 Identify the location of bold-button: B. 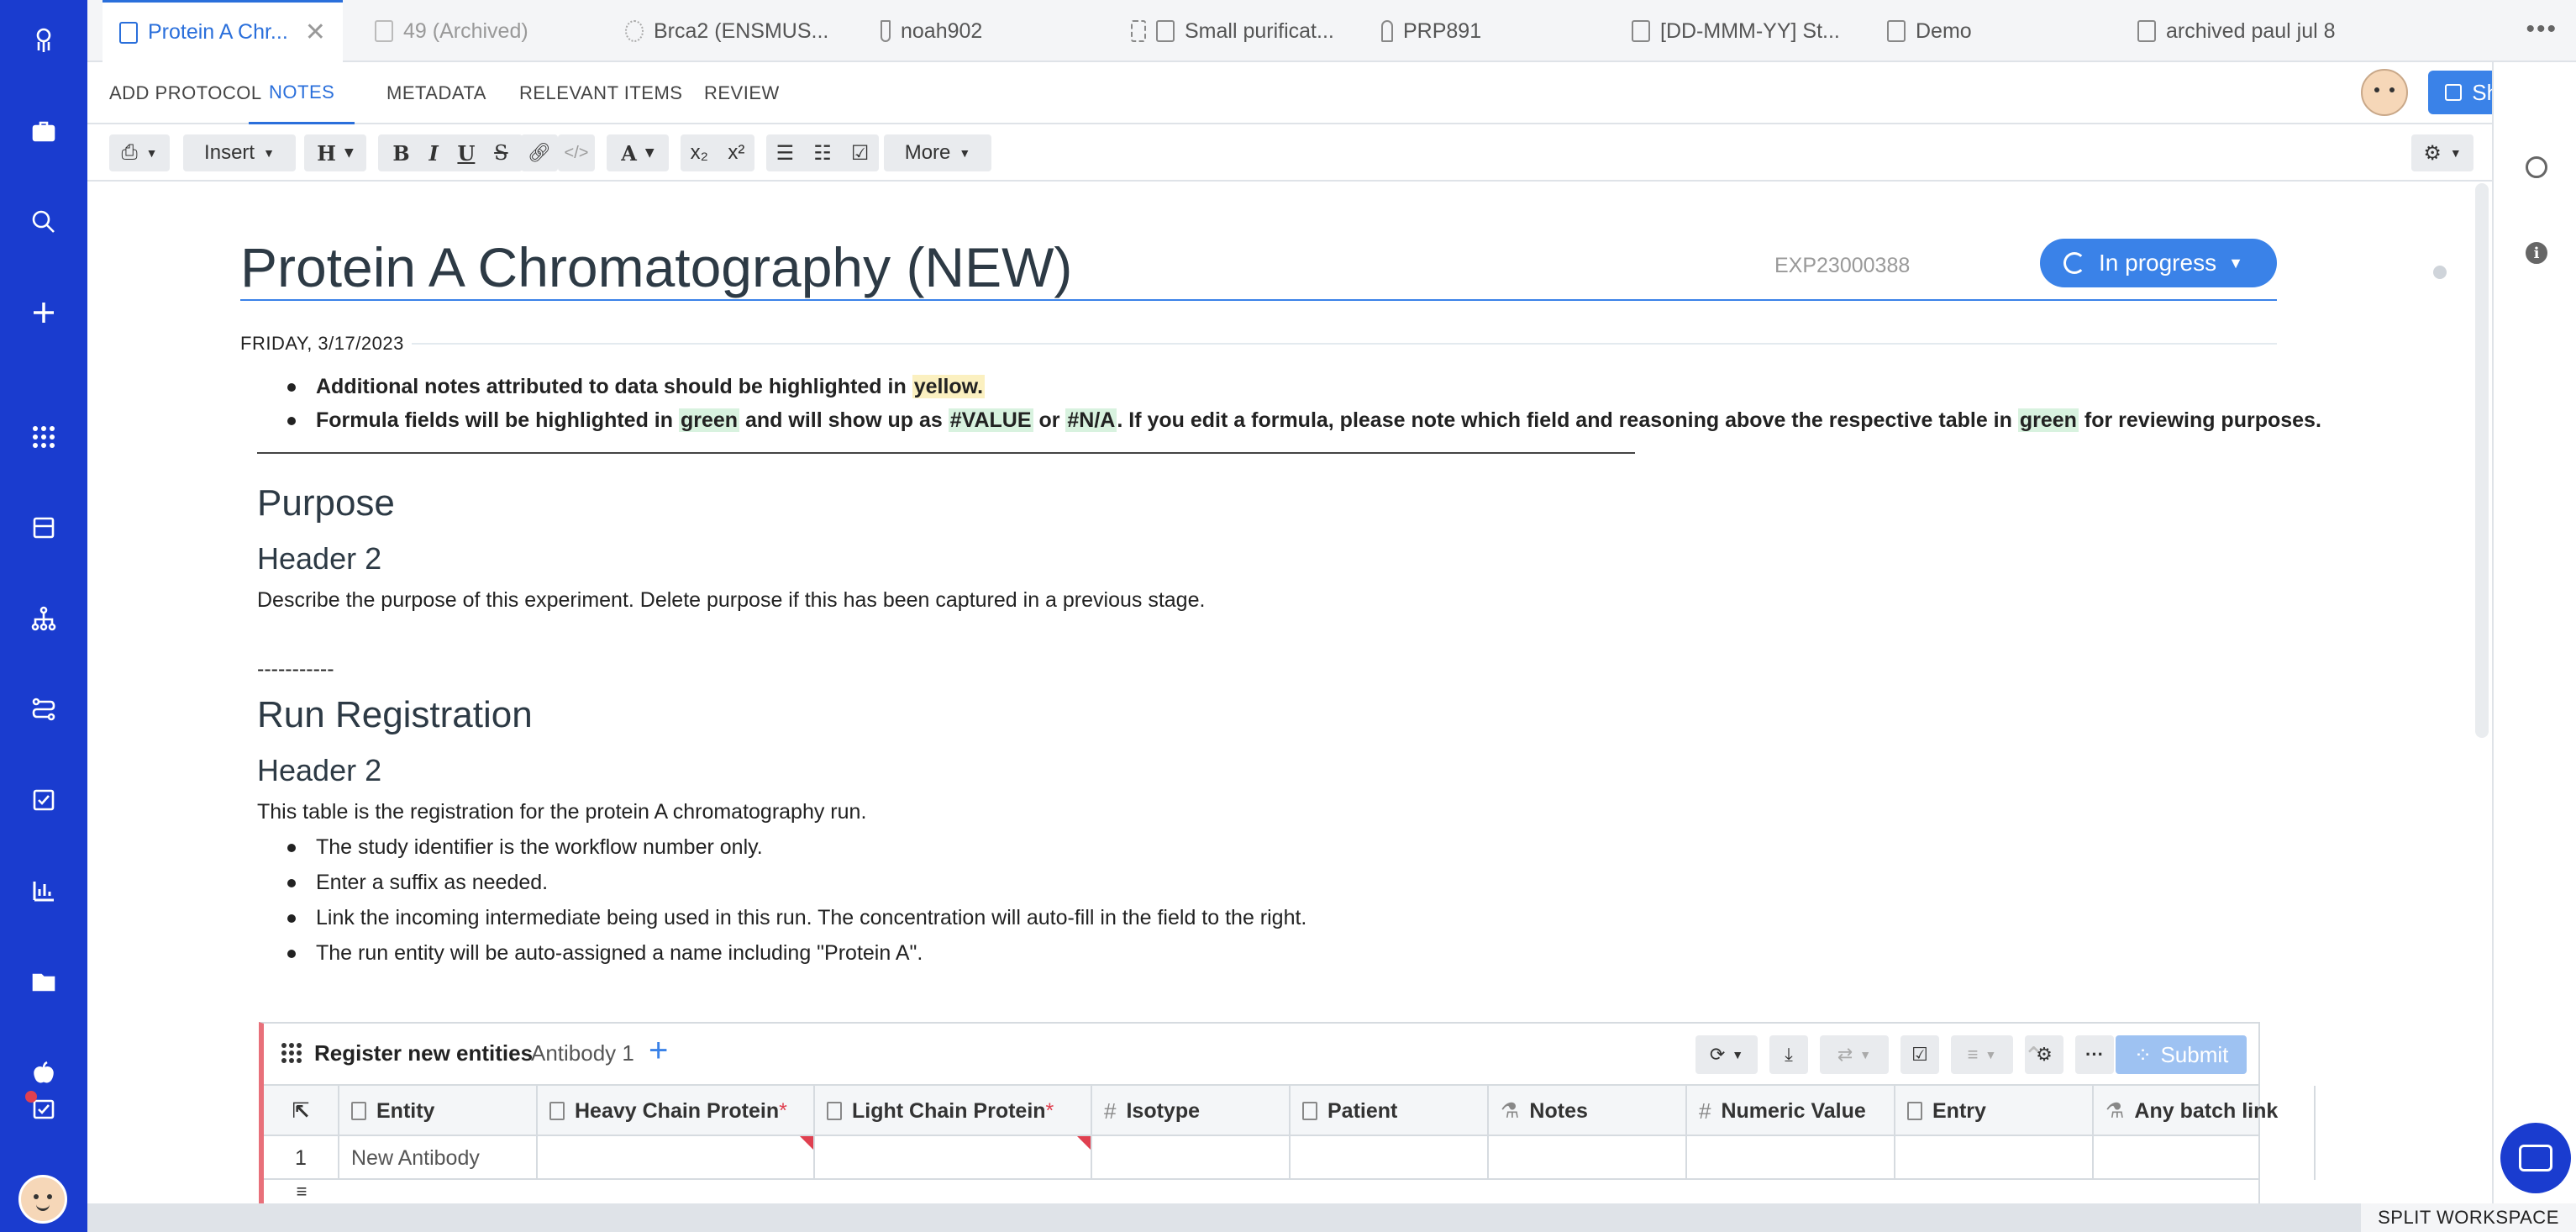
(400, 153).